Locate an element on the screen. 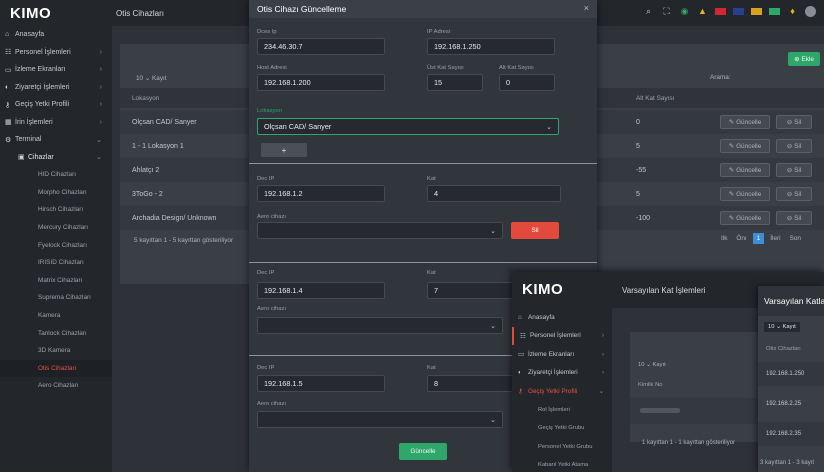 The image size is (824, 472). search-label: Arama: is located at coordinates (720, 77).